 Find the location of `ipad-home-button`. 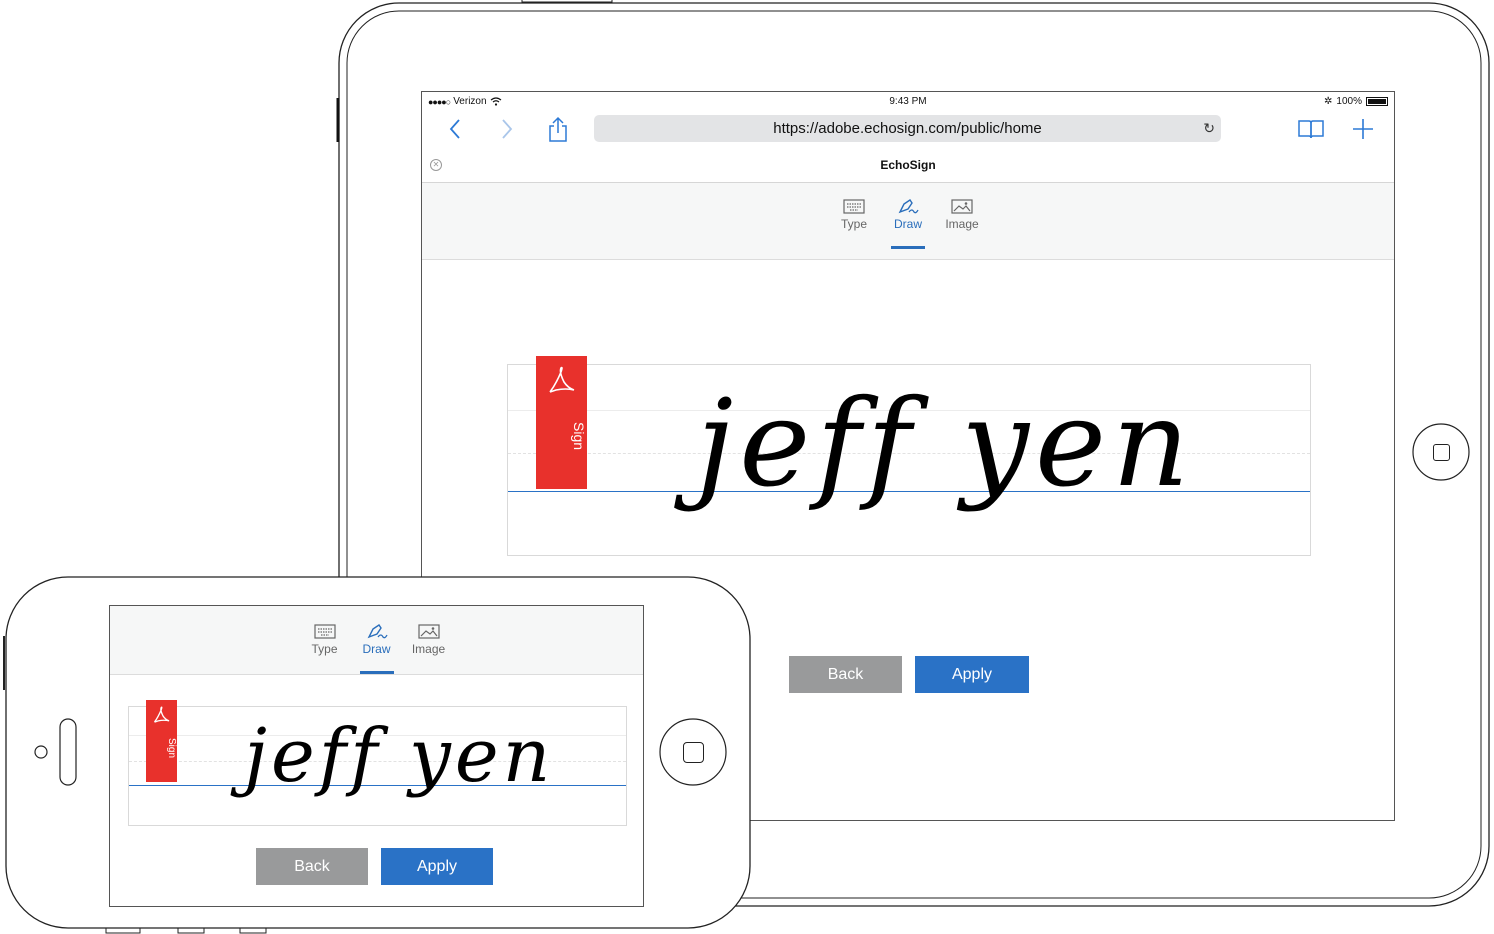

ipad-home-button is located at coordinates (1441, 452).